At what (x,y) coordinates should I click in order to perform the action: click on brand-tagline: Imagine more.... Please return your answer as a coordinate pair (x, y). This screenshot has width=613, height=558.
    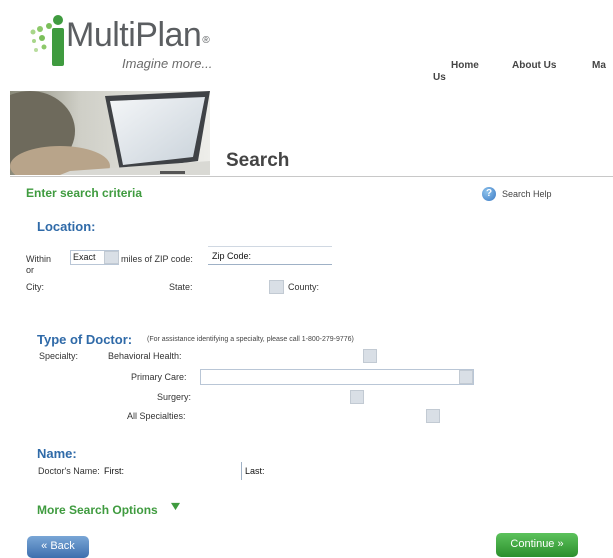
    Looking at the image, I should click on (167, 63).